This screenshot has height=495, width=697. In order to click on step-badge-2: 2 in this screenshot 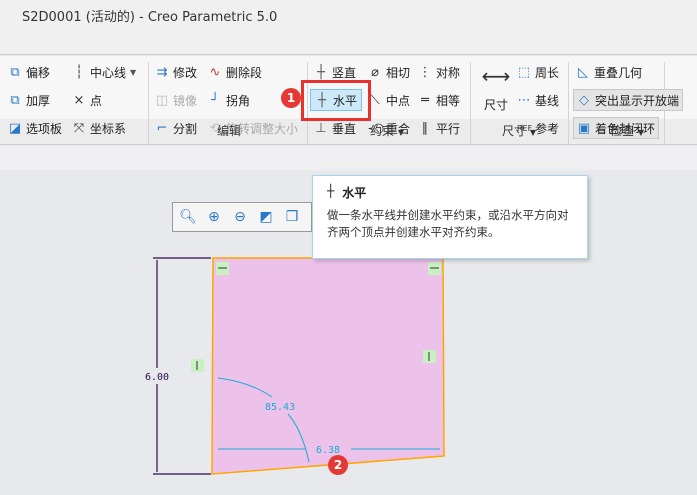, I will do `click(338, 465)`.